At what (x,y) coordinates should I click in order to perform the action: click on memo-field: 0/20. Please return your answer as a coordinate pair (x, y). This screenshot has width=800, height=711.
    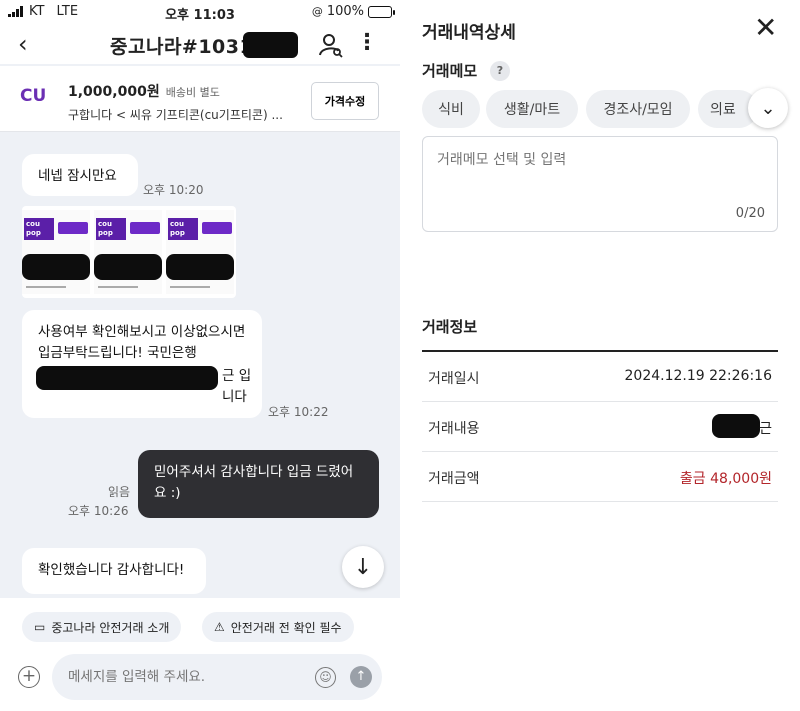
    Looking at the image, I should click on (600, 184).